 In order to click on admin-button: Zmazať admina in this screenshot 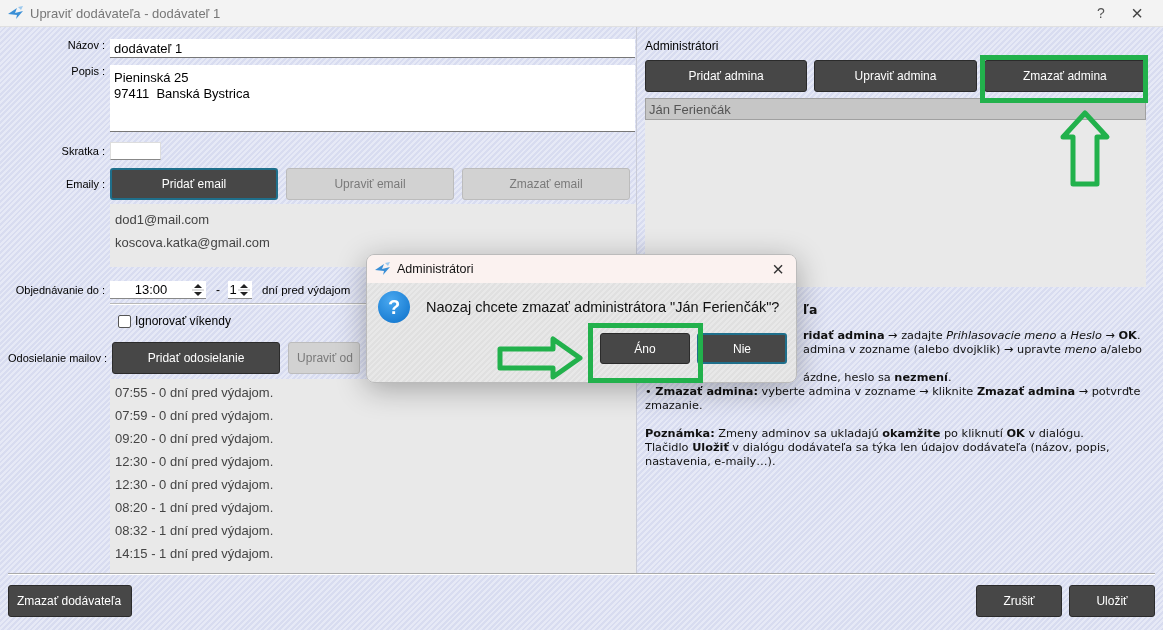, I will do `click(1064, 76)`.